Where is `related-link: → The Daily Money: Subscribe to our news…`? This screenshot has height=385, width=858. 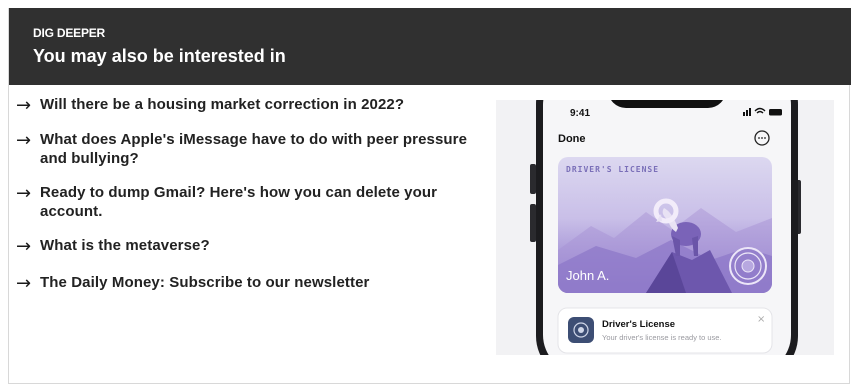 related-link: → The Daily Money: Subscribe to our news… is located at coordinates (251, 283).